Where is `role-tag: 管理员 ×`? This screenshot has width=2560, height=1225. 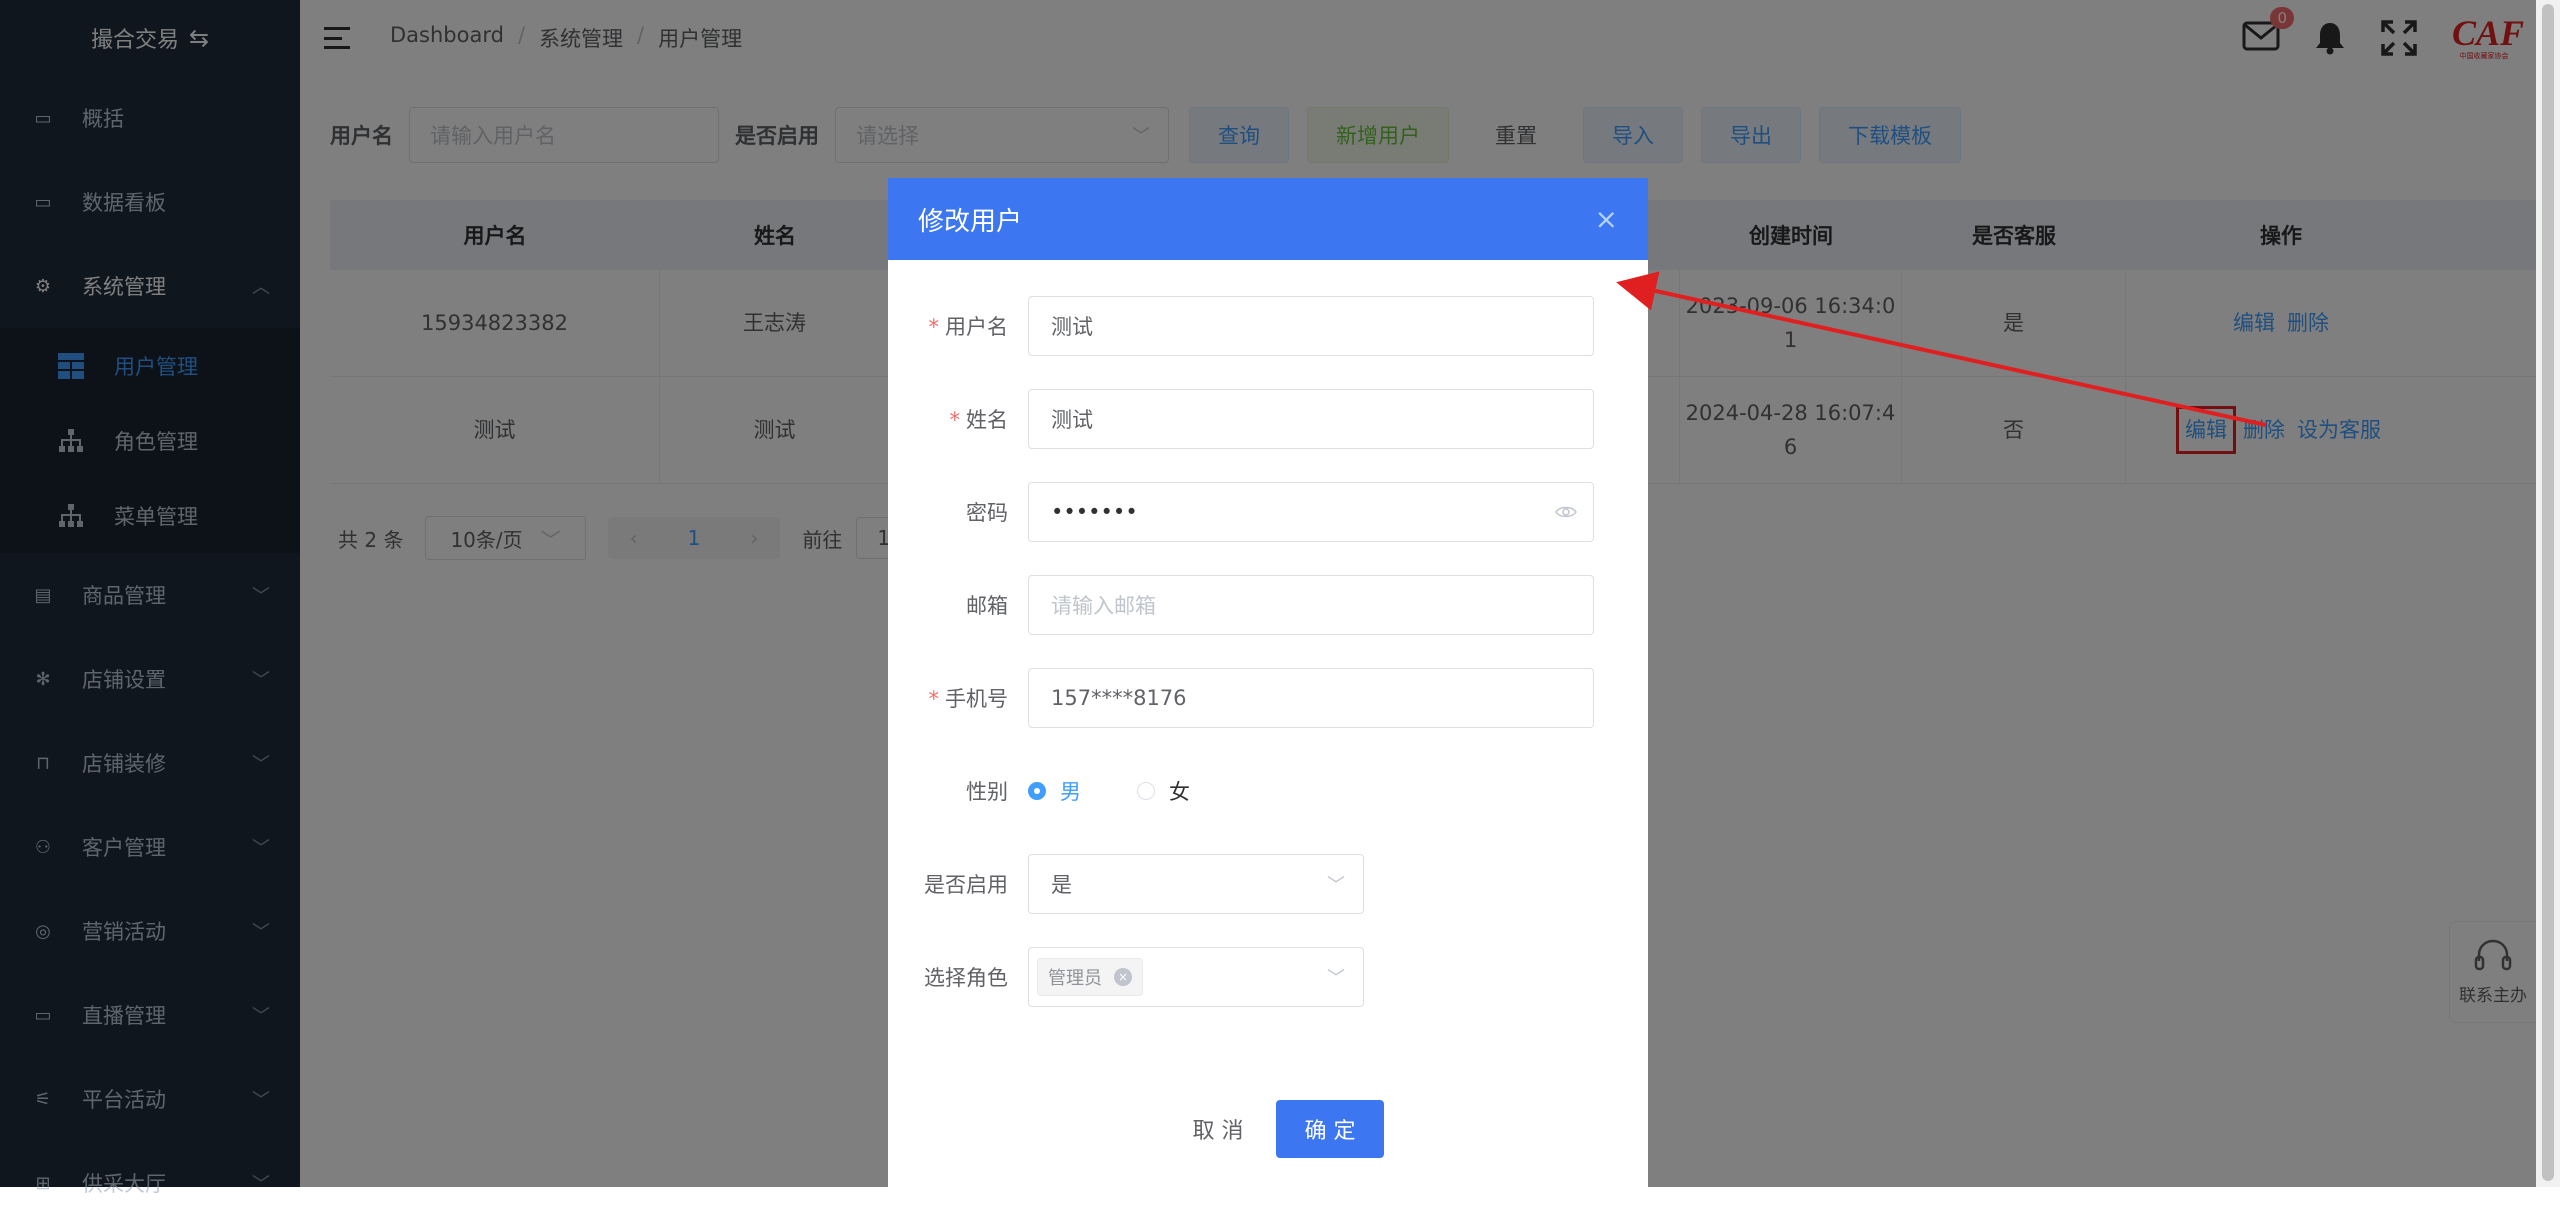
role-tag: 管理员 × is located at coordinates (1090, 977).